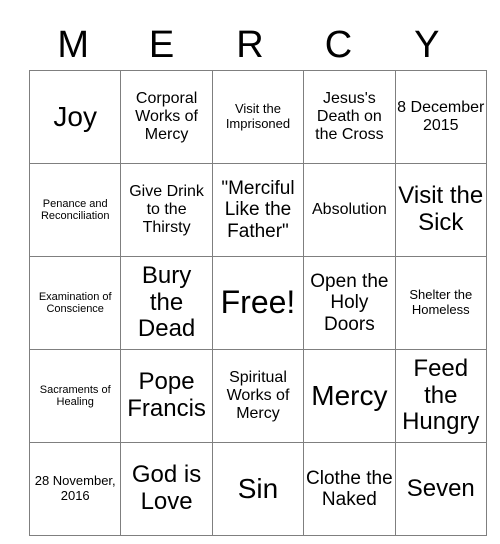 The image size is (500, 544). What do you see at coordinates (75, 117) in the screenshot?
I see `bingo-cell: Joy` at bounding box center [75, 117].